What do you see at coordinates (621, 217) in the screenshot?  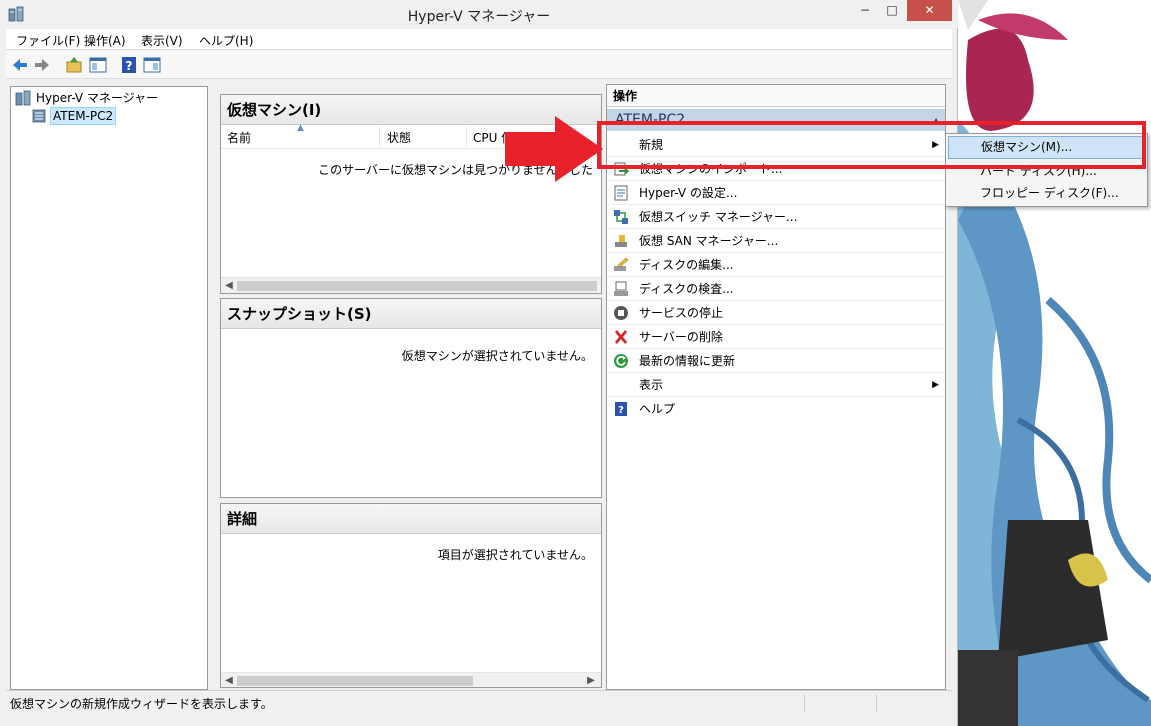 I see `virtual-switch-icon` at bounding box center [621, 217].